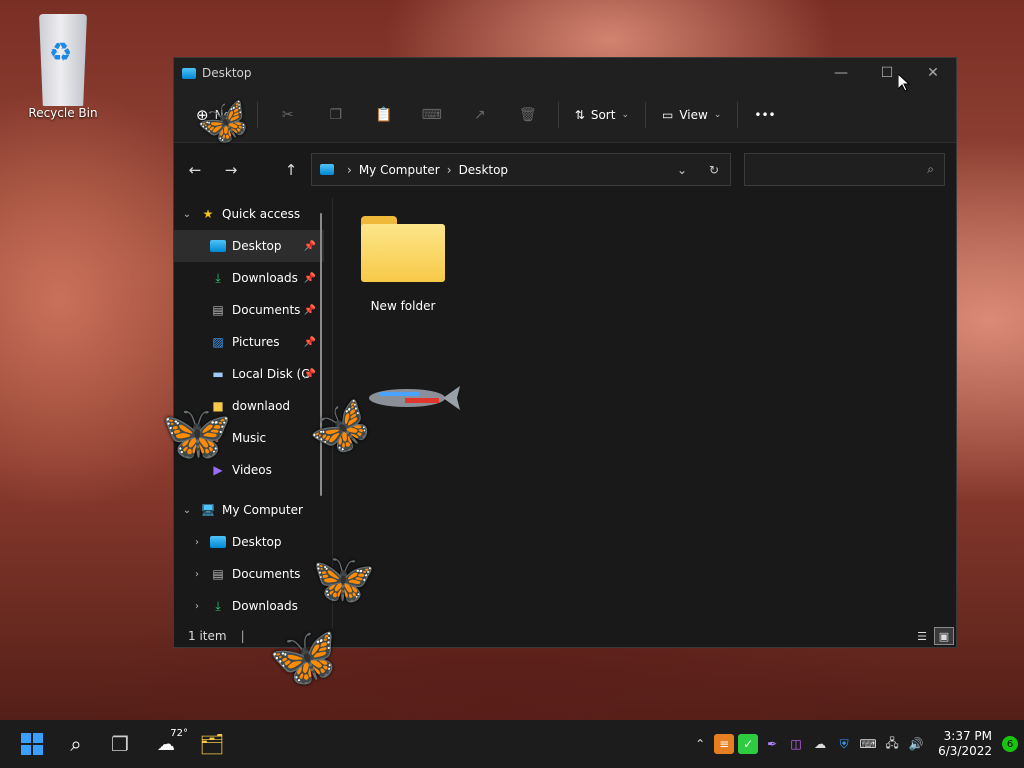 This screenshot has width=1024, height=768. What do you see at coordinates (820, 744) in the screenshot?
I see `cloud-off-icon: ☁` at bounding box center [820, 744].